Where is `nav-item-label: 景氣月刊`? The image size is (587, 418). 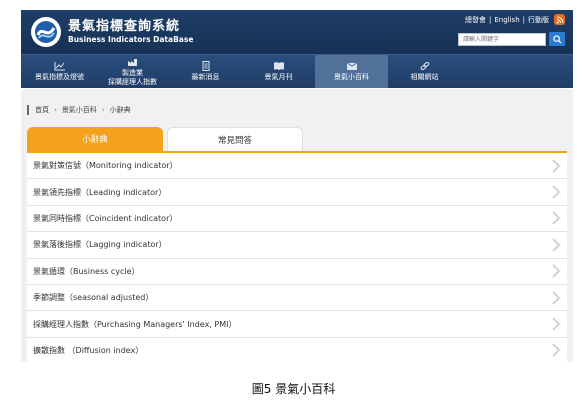 nav-item-label: 景氣月刊 is located at coordinates (278, 77).